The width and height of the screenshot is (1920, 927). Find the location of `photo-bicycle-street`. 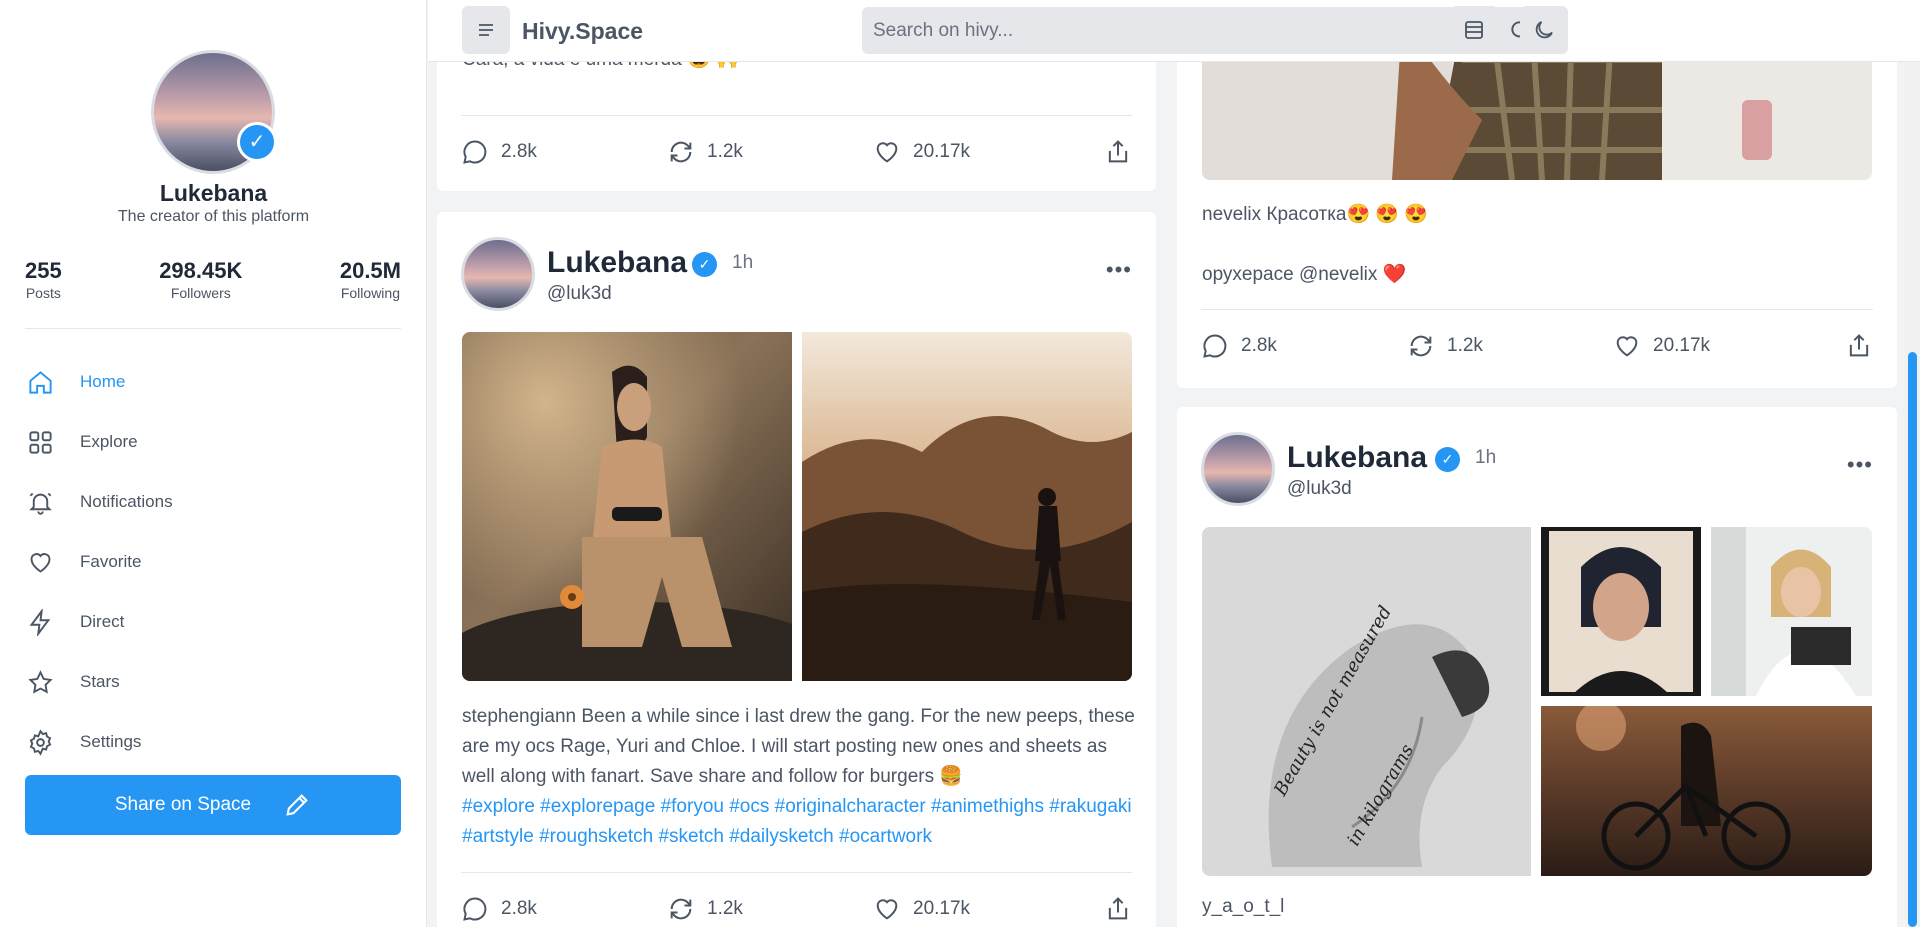

photo-bicycle-street is located at coordinates (1706, 791).